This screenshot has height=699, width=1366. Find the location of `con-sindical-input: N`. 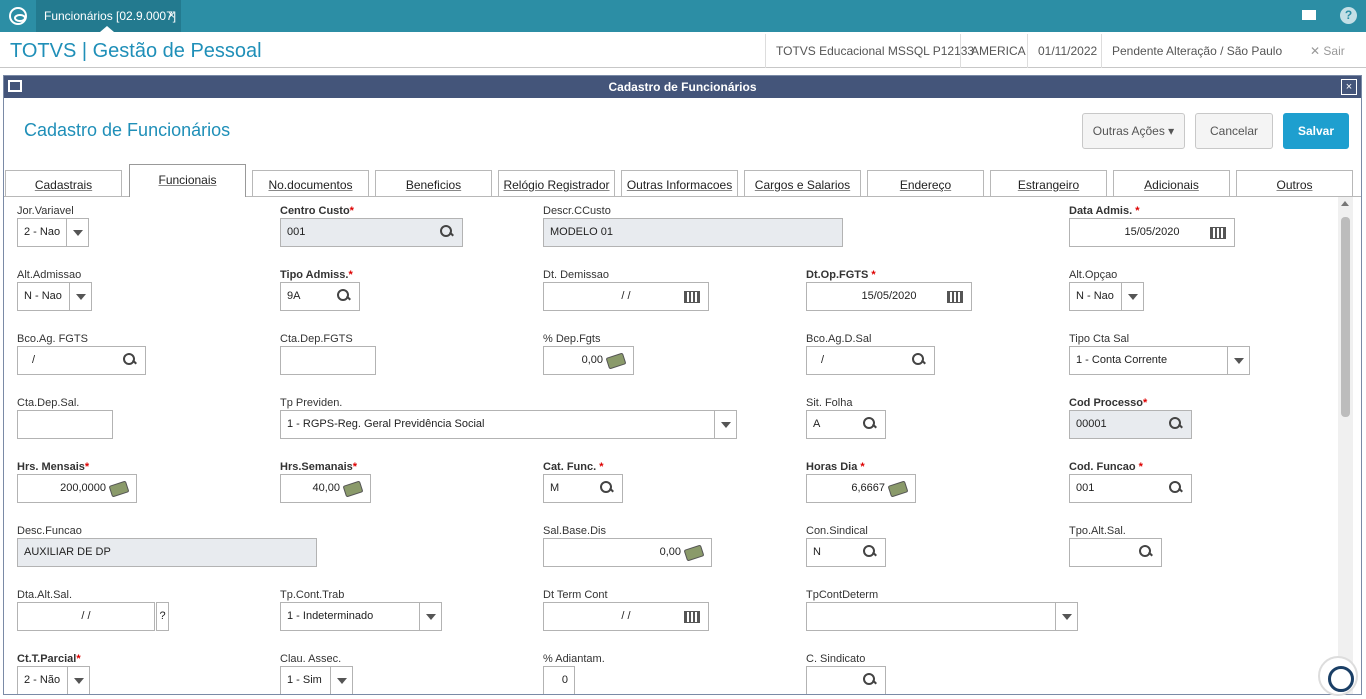

con-sindical-input: N is located at coordinates (846, 552).